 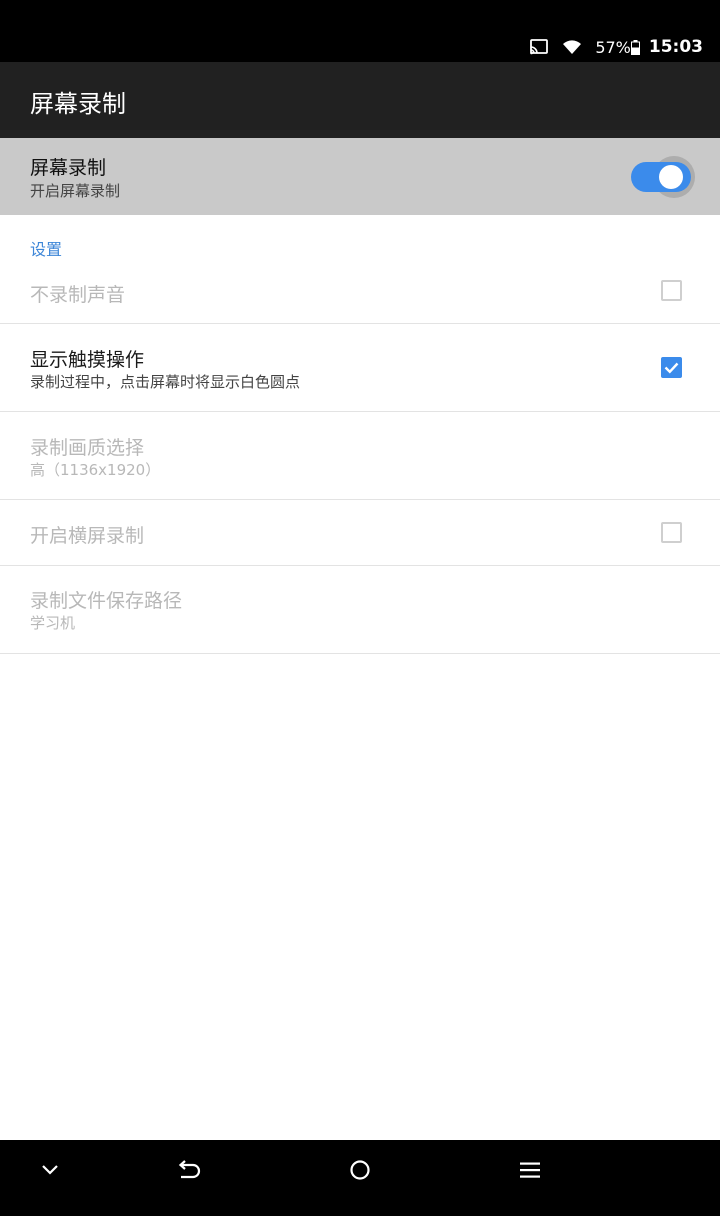 I want to click on status-bar: 57% 15:03, so click(x=360, y=31).